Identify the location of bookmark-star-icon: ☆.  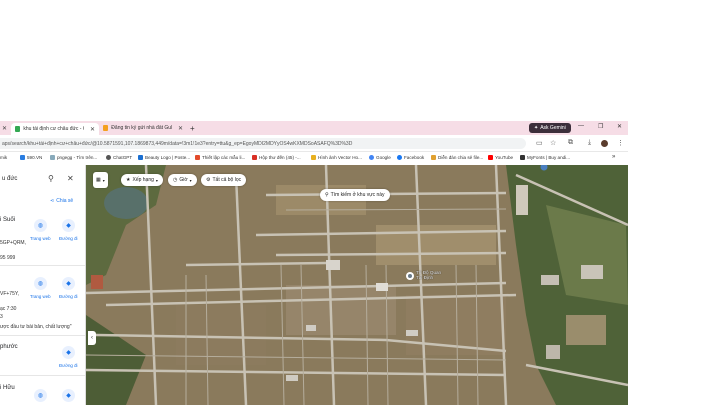
(553, 143).